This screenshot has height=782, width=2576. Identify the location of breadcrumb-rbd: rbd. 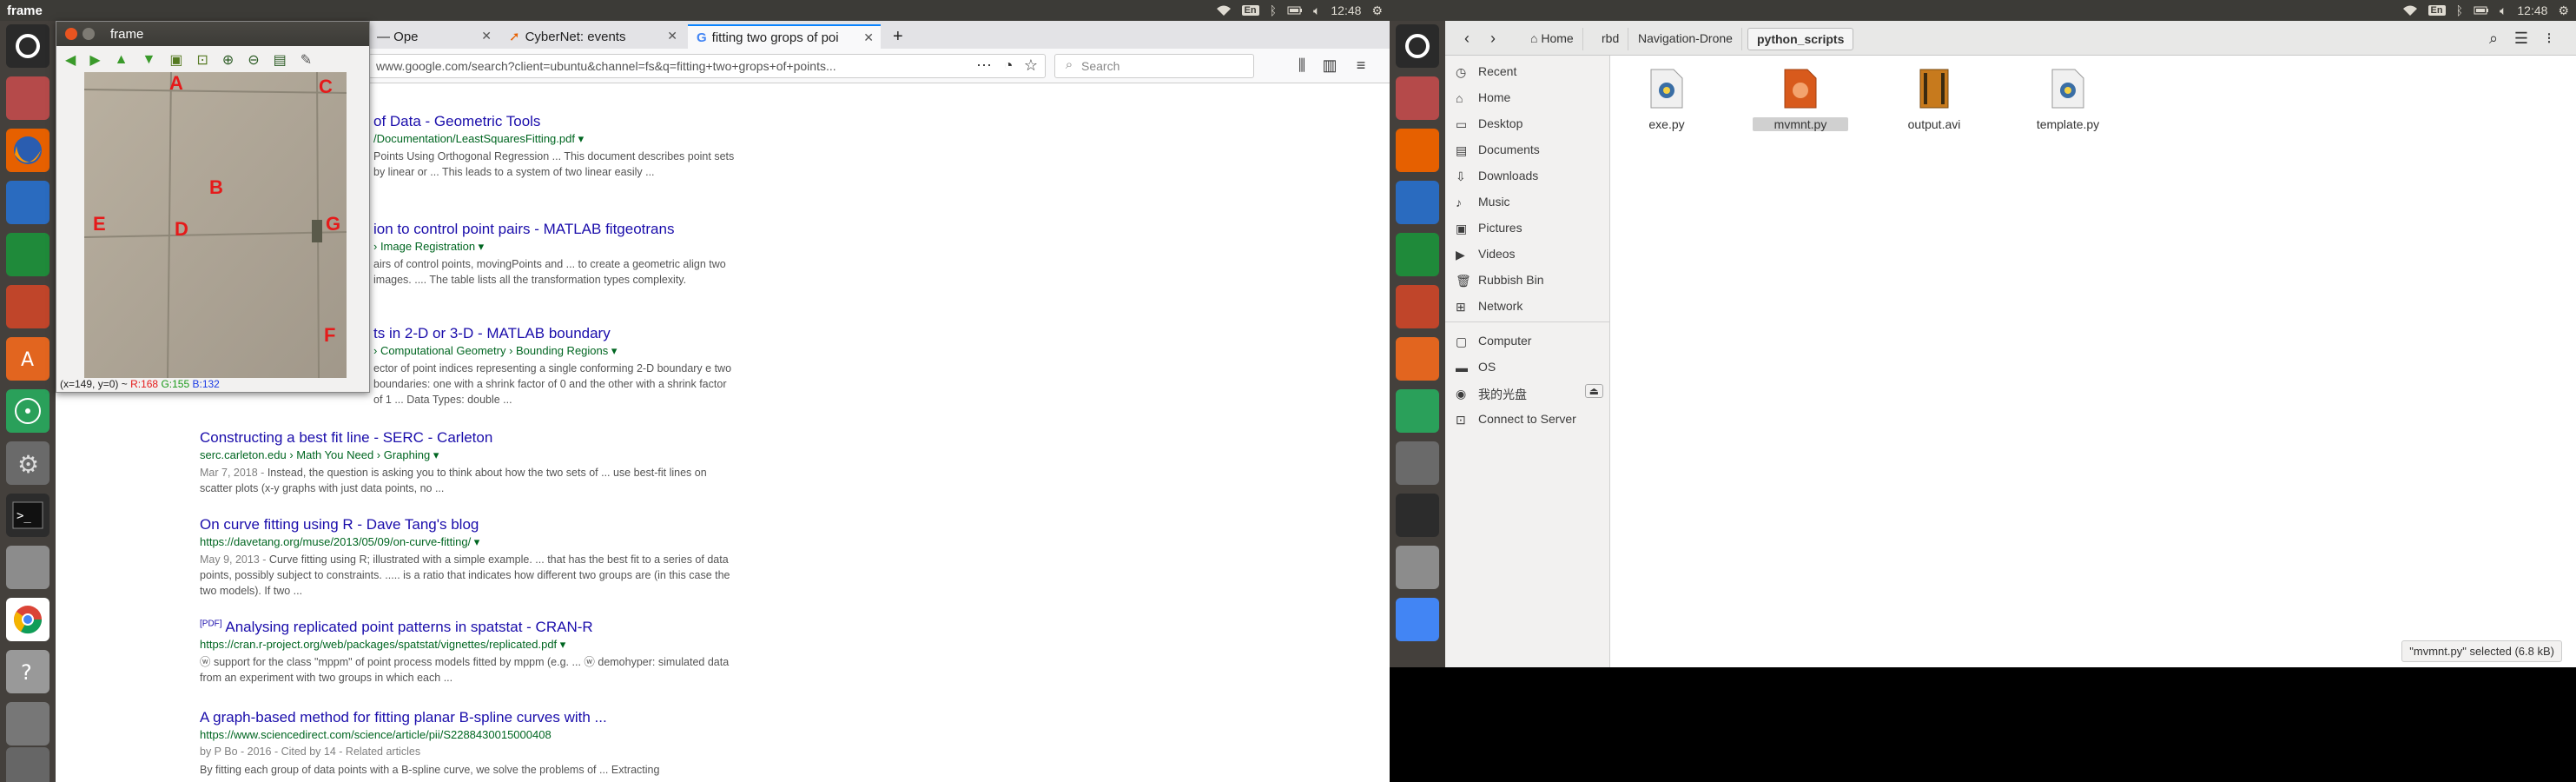
(1611, 39).